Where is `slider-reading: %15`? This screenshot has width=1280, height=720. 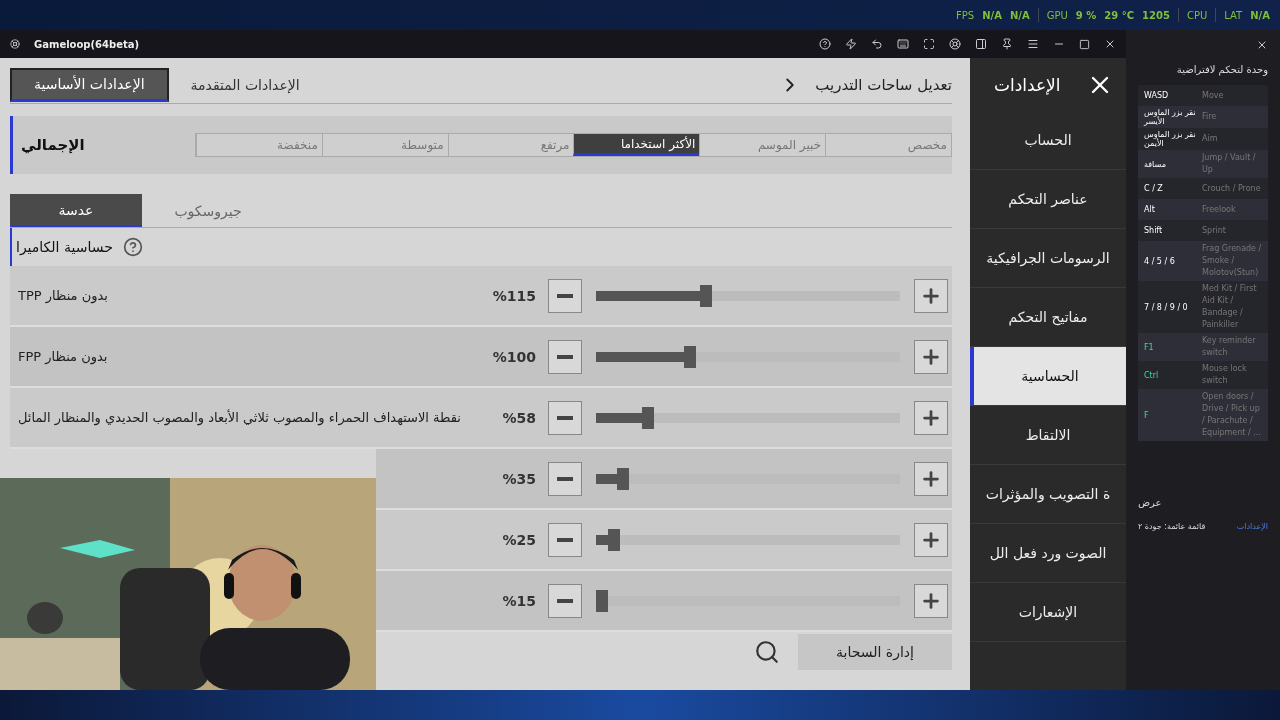 slider-reading: %15 is located at coordinates (518, 600).